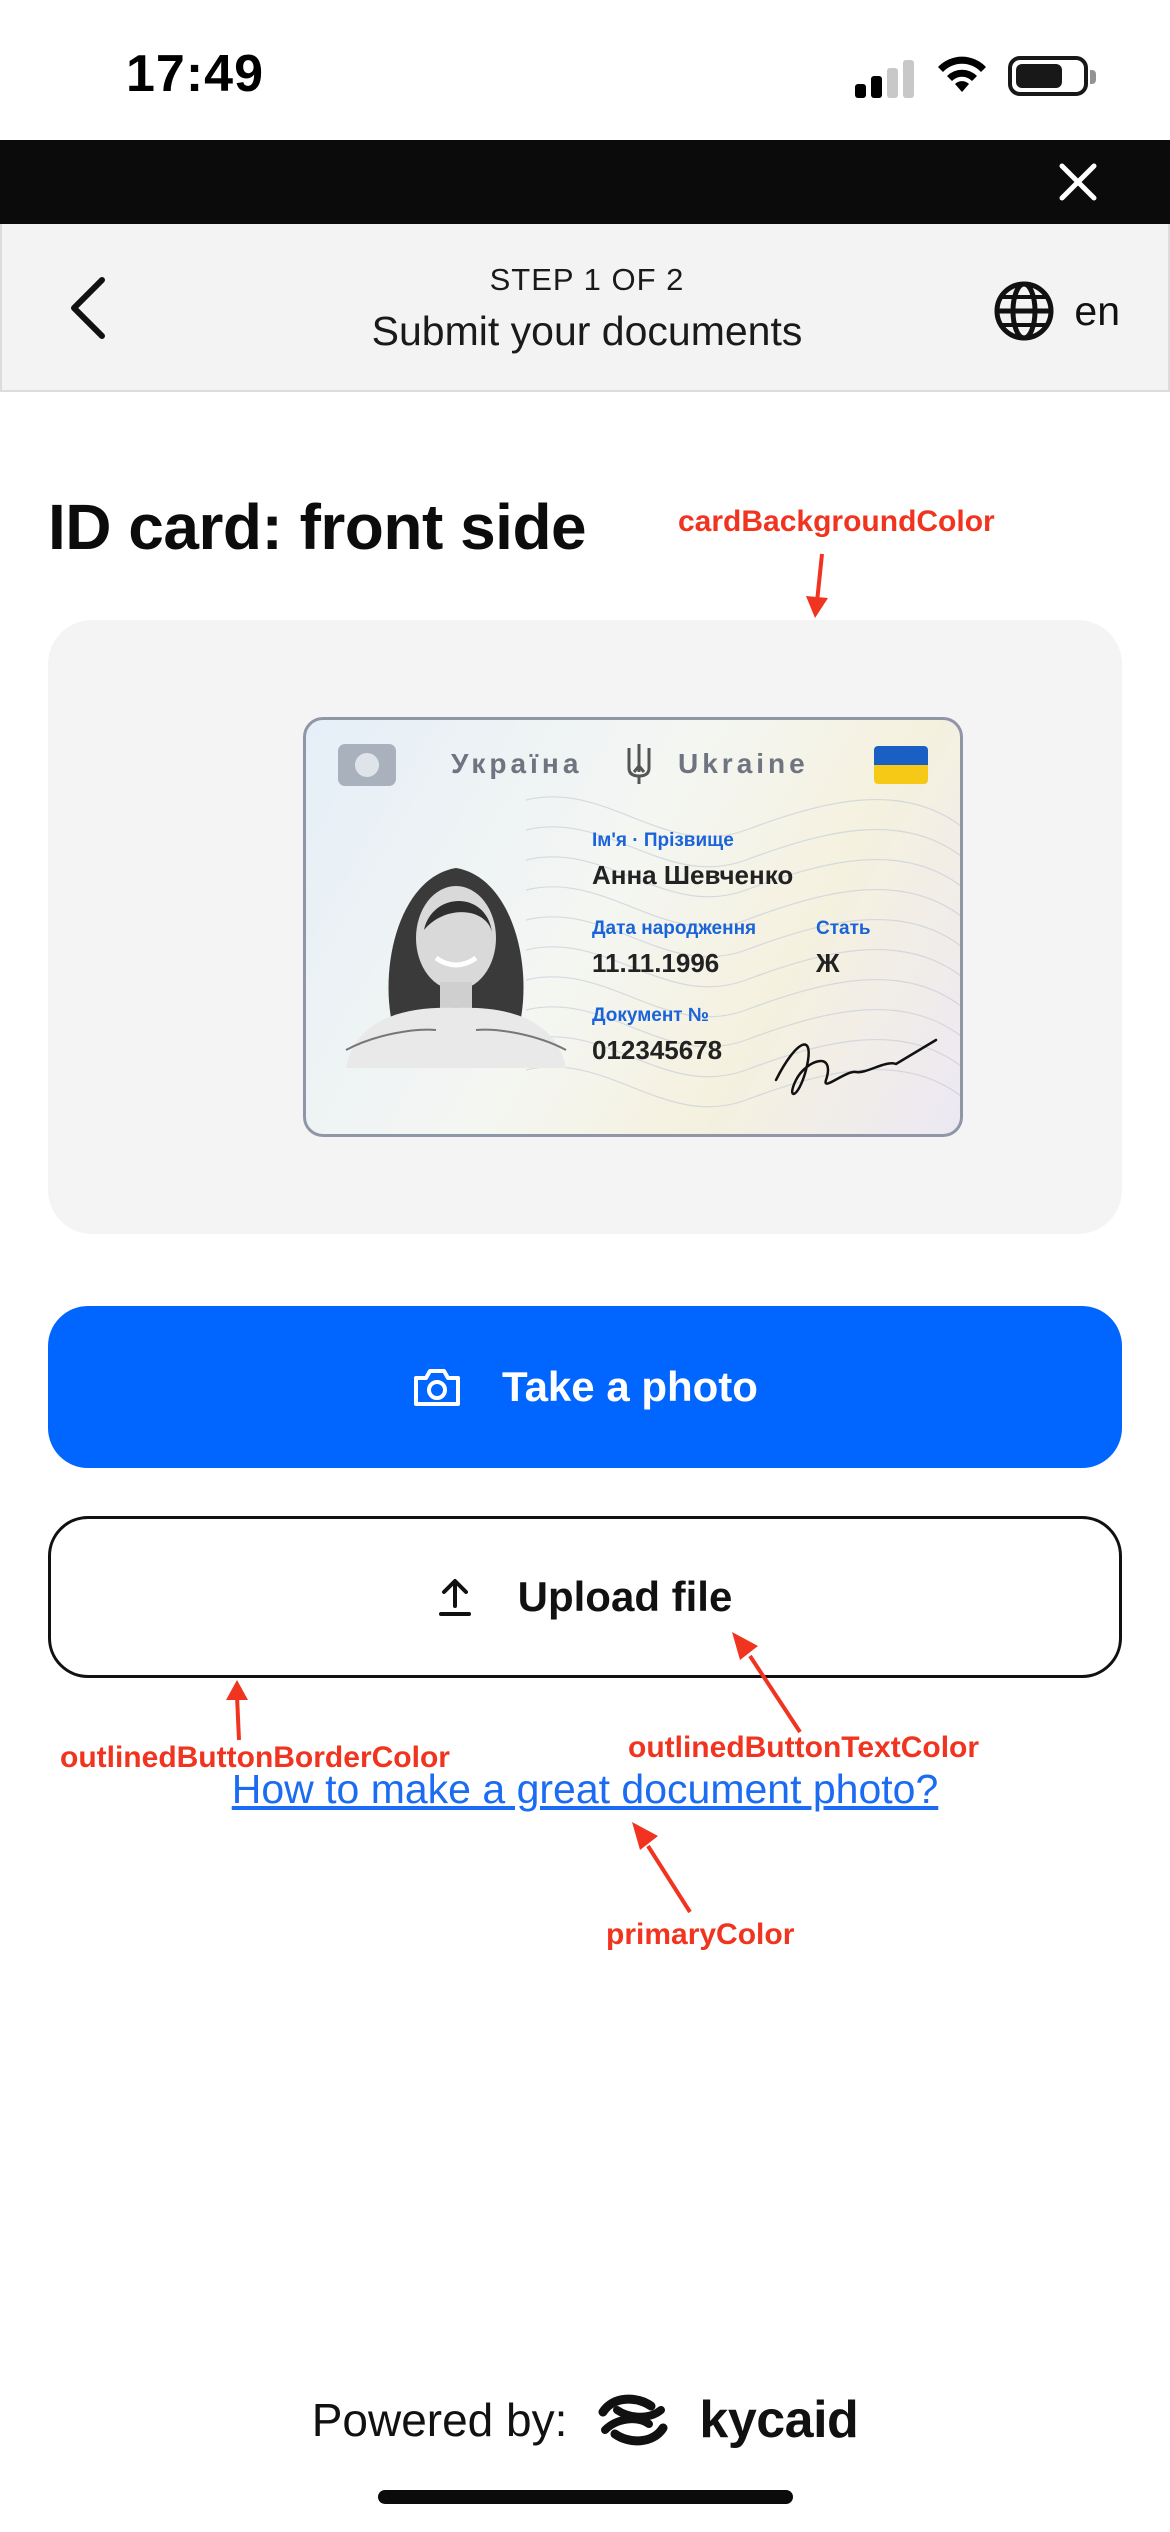 The width and height of the screenshot is (1170, 2532). Describe the element at coordinates (656, 963) in the screenshot. I see `dob-value: 11.11.1996` at that location.